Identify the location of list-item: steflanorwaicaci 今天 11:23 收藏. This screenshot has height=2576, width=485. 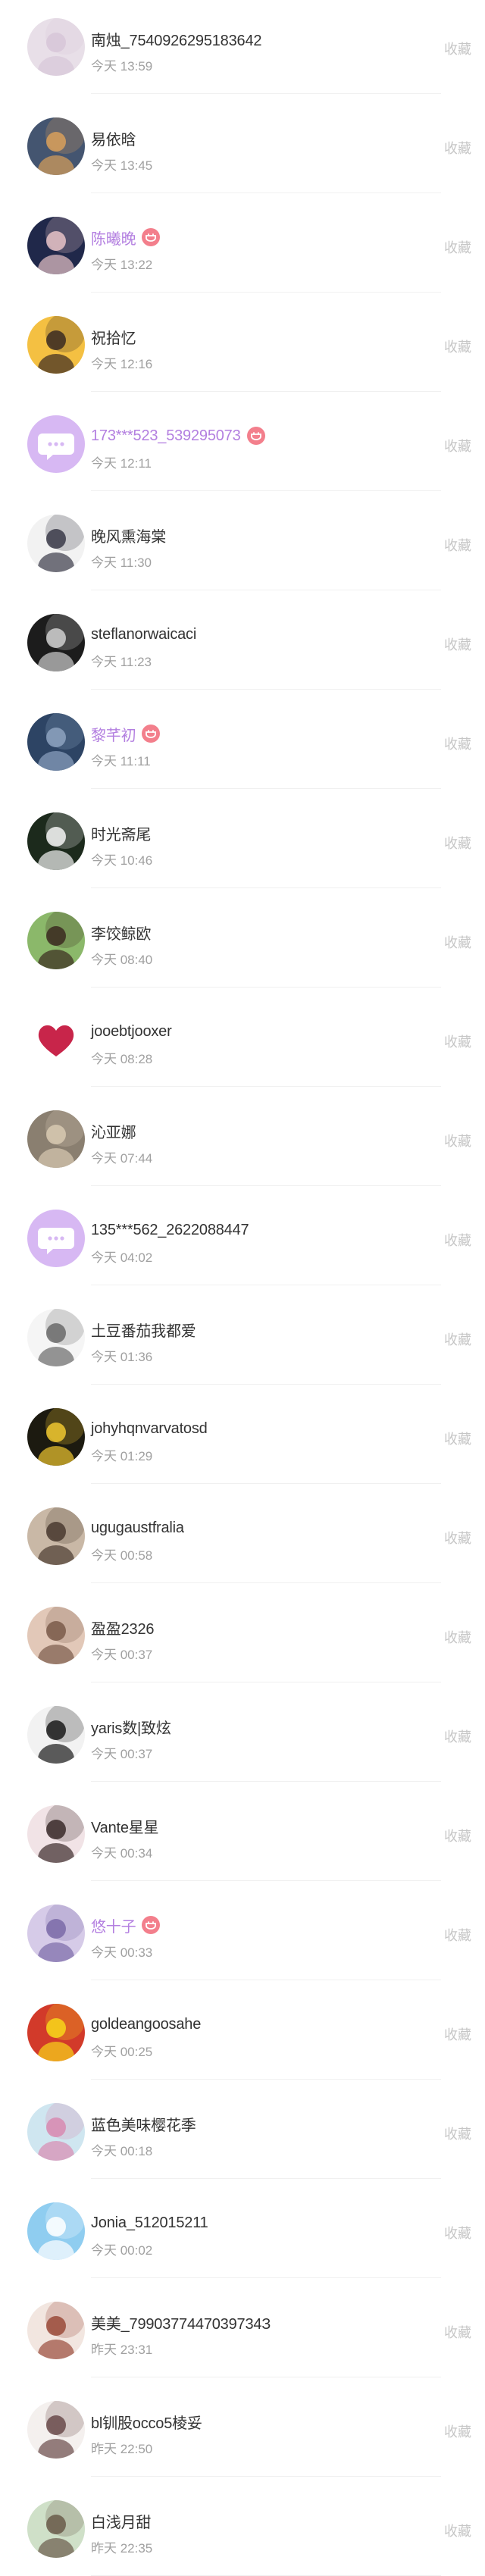
(242, 640).